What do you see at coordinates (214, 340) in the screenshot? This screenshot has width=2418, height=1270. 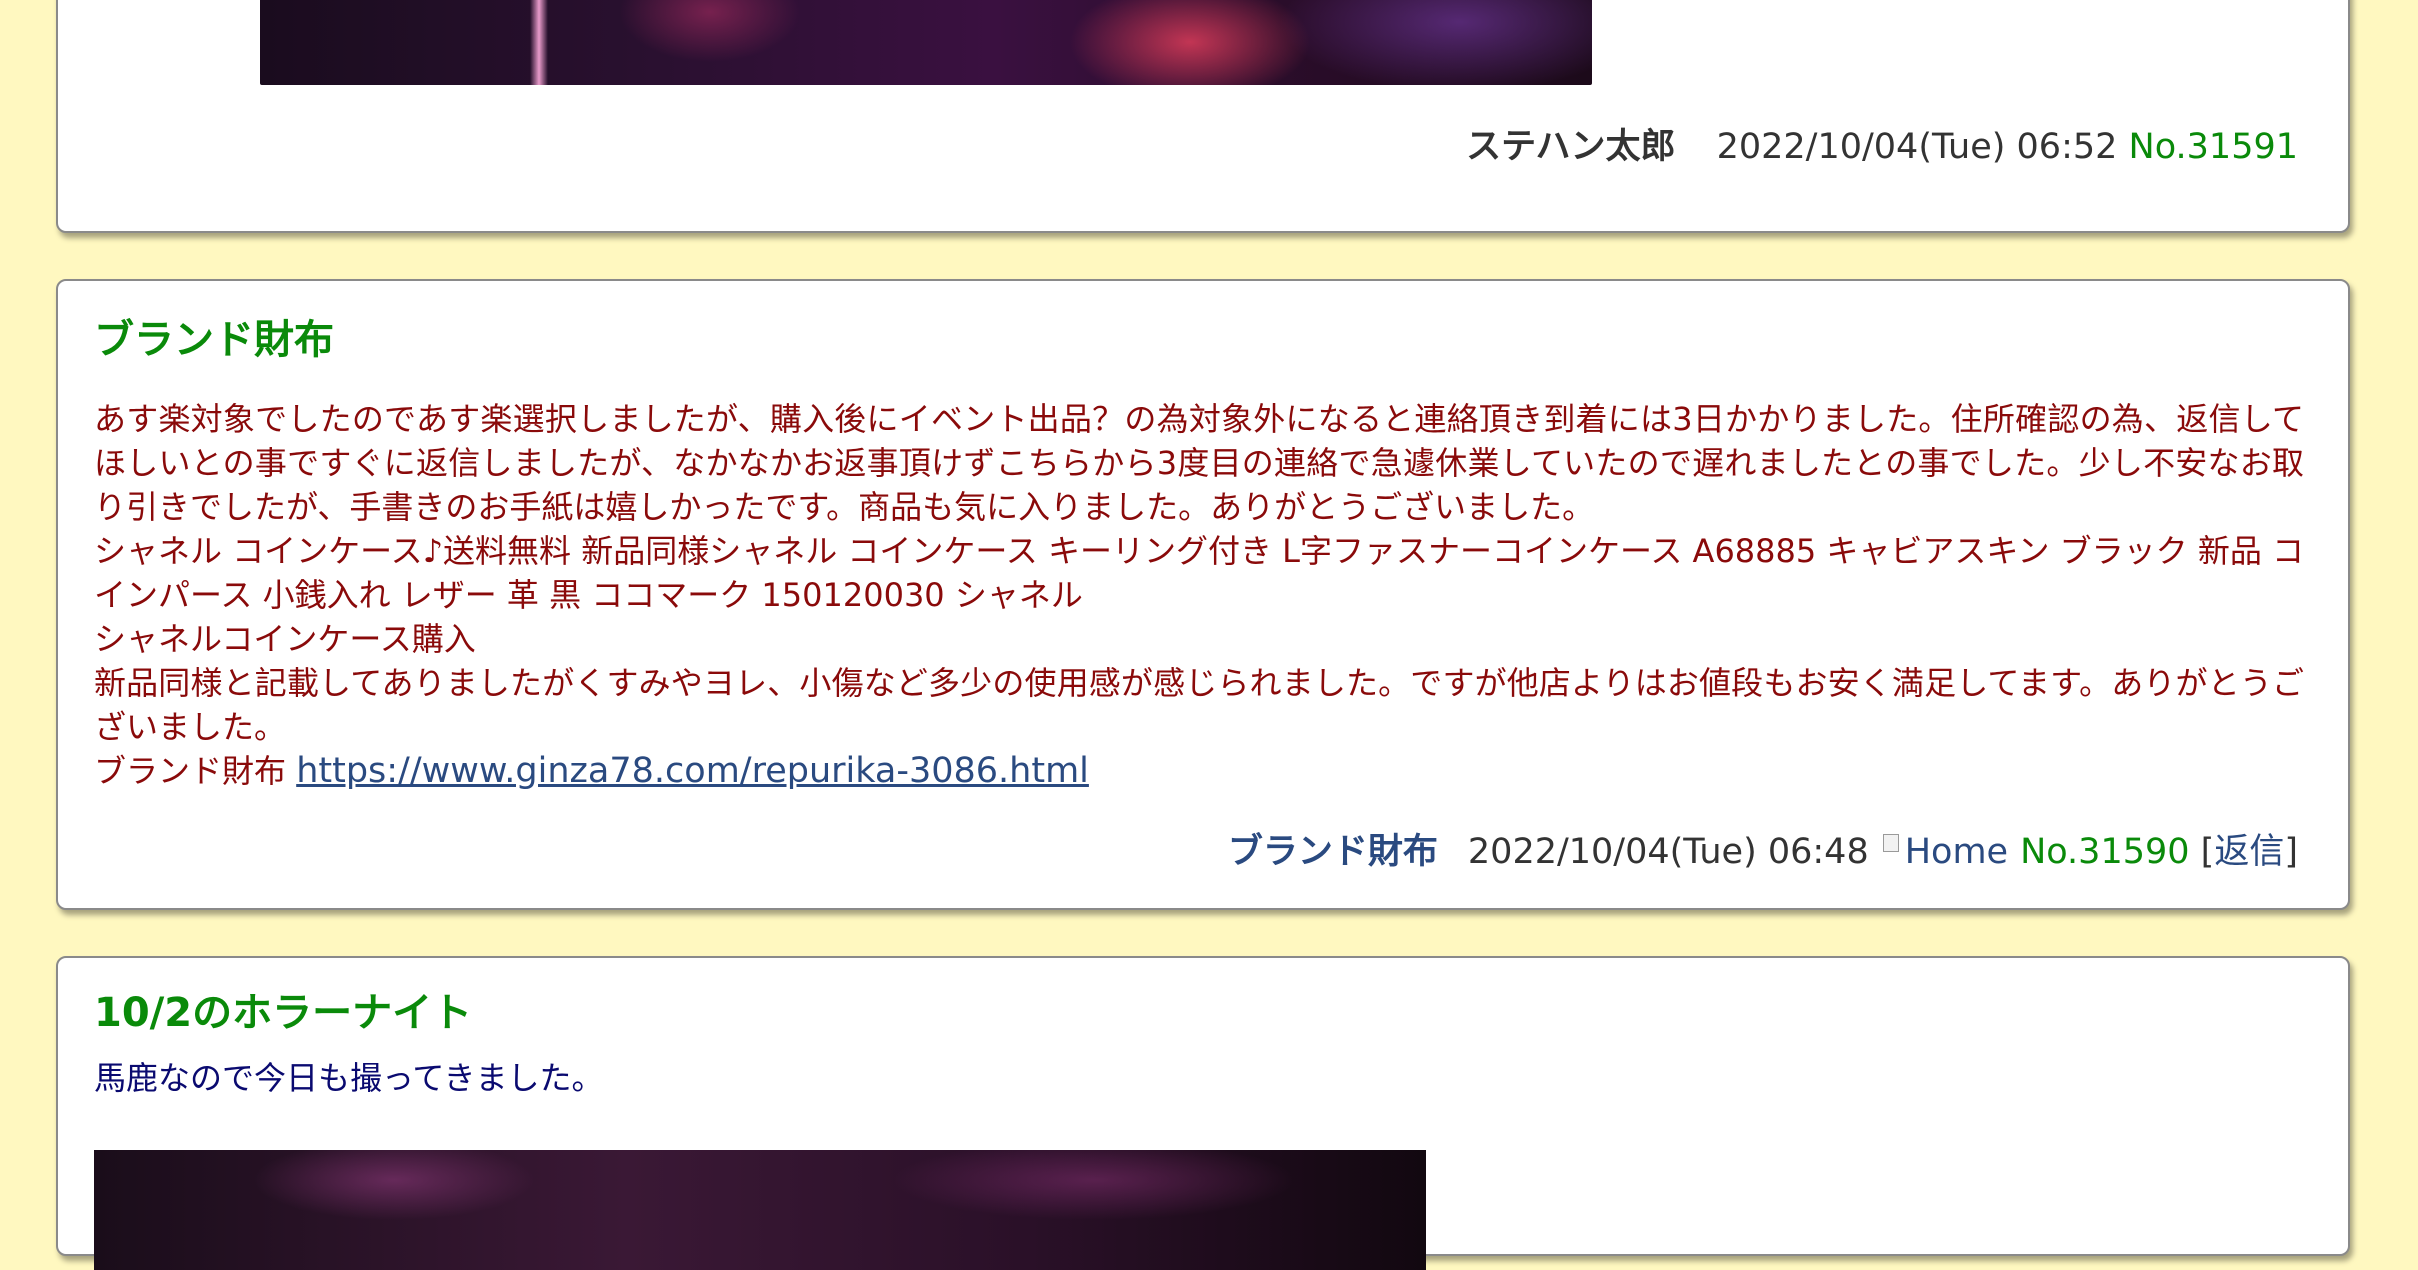 I see `post-title: ブランド財布` at bounding box center [214, 340].